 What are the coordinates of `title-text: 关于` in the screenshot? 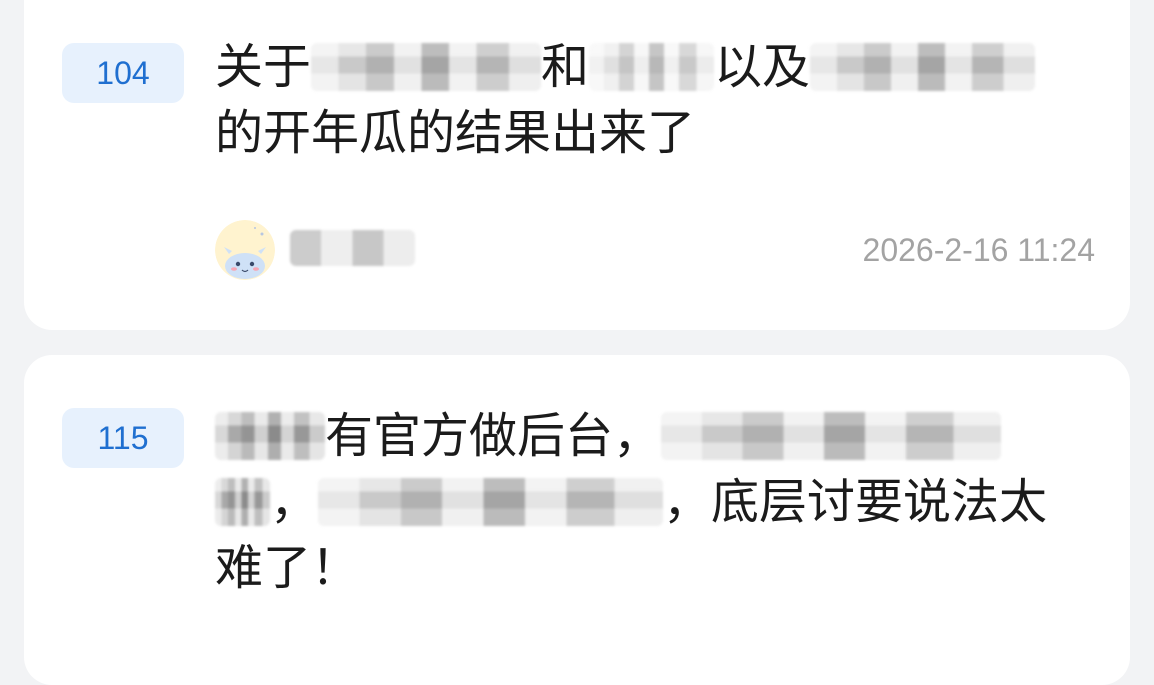 It's located at (263, 67).